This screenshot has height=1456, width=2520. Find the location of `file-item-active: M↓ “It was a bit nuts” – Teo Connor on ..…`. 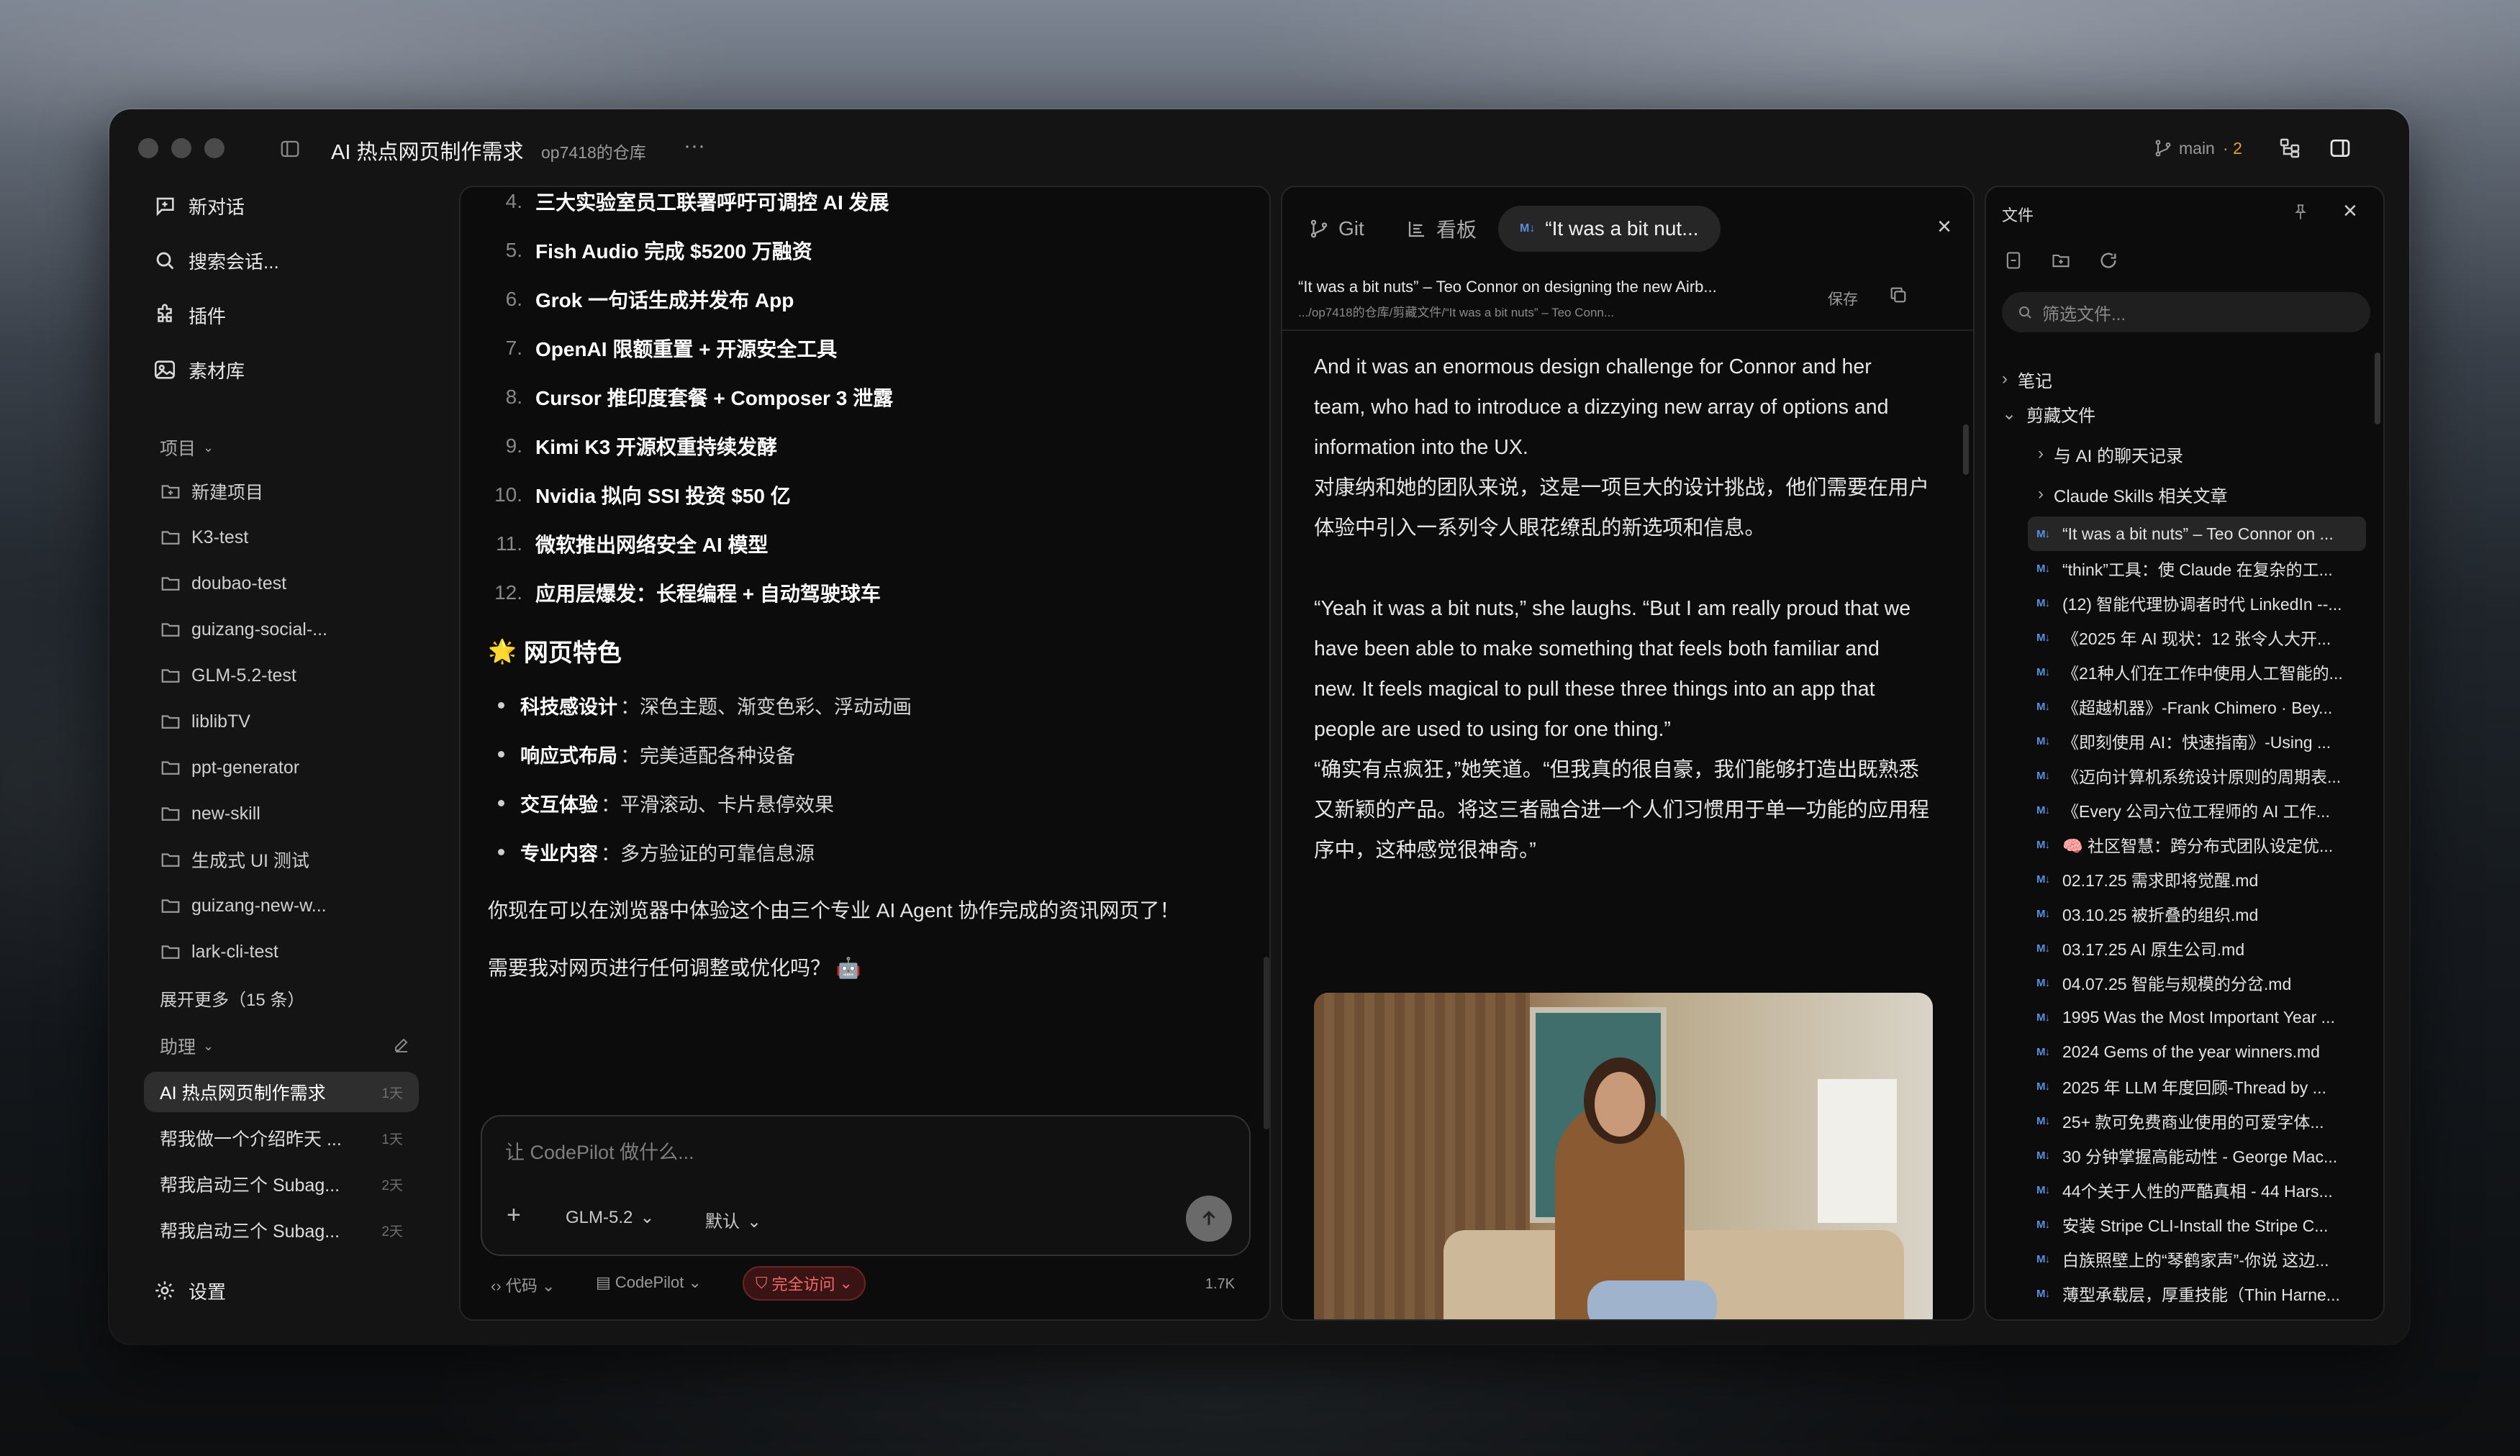

file-item-active: M↓ “It was a bit nuts” – Teo Connor on ..… is located at coordinates (2201, 534).